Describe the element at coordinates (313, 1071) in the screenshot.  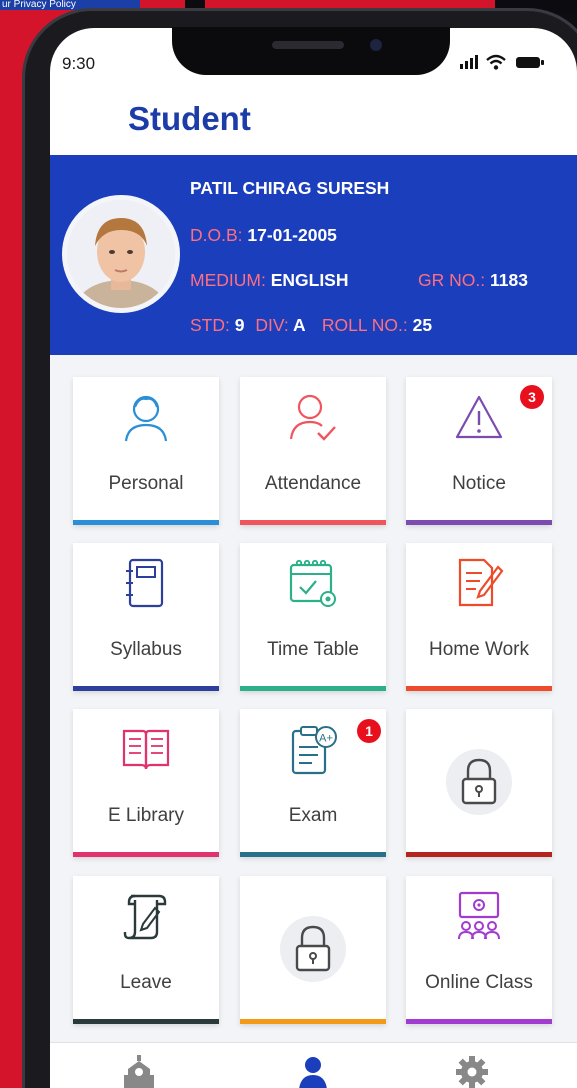
I see `person-icon` at that location.